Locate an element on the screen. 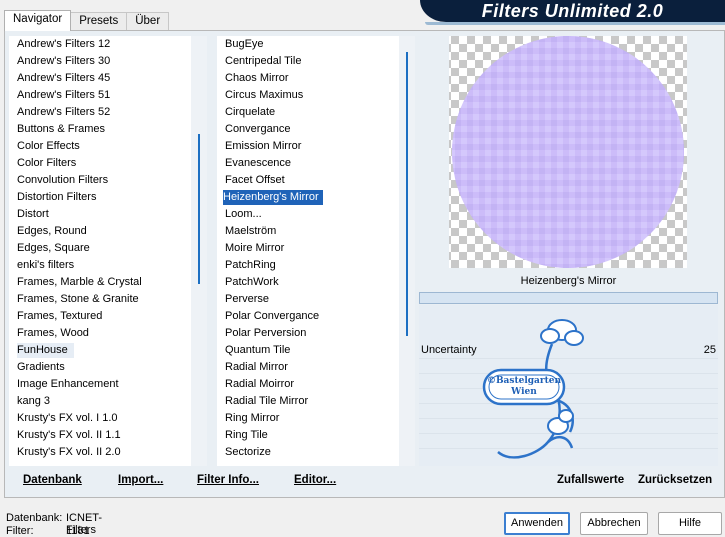 This screenshot has width=725, height=537. database-button: Datenbank is located at coordinates (52, 480).